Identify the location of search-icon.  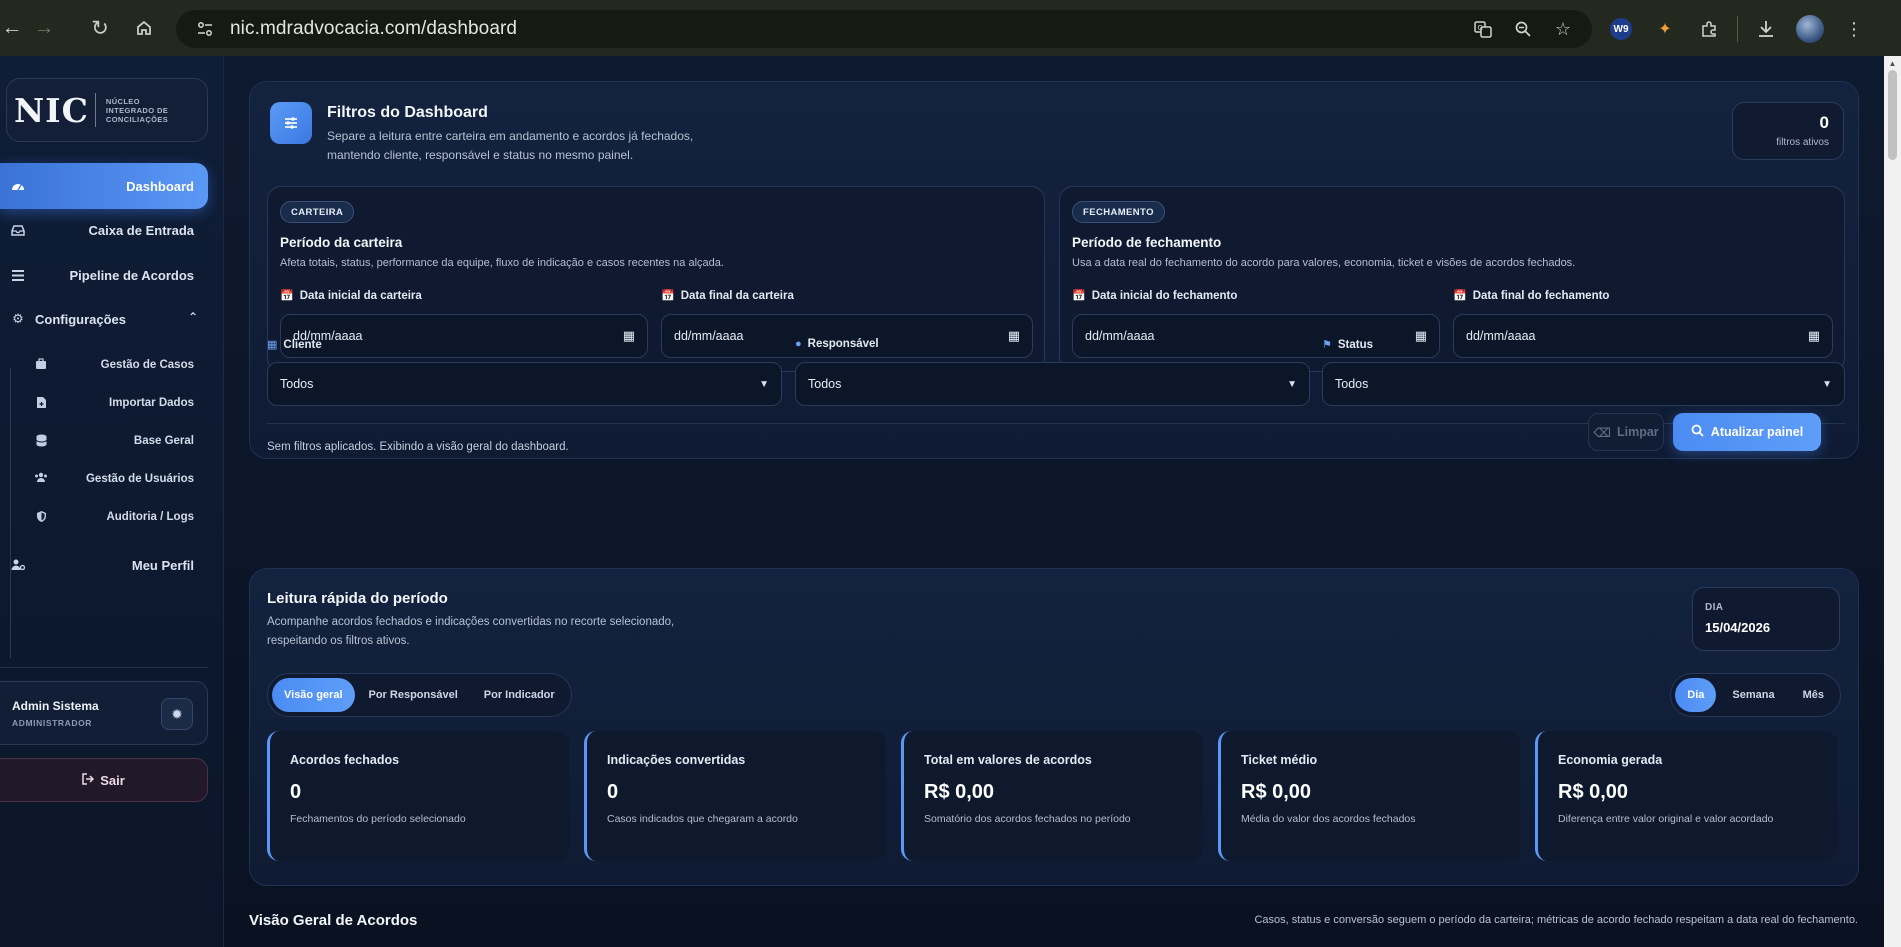
(1697, 432).